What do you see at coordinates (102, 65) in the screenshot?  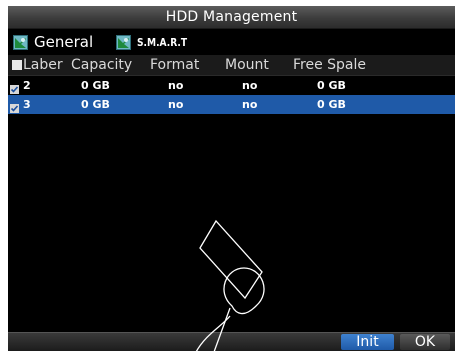 I see `column-header-capacity: Capacity` at bounding box center [102, 65].